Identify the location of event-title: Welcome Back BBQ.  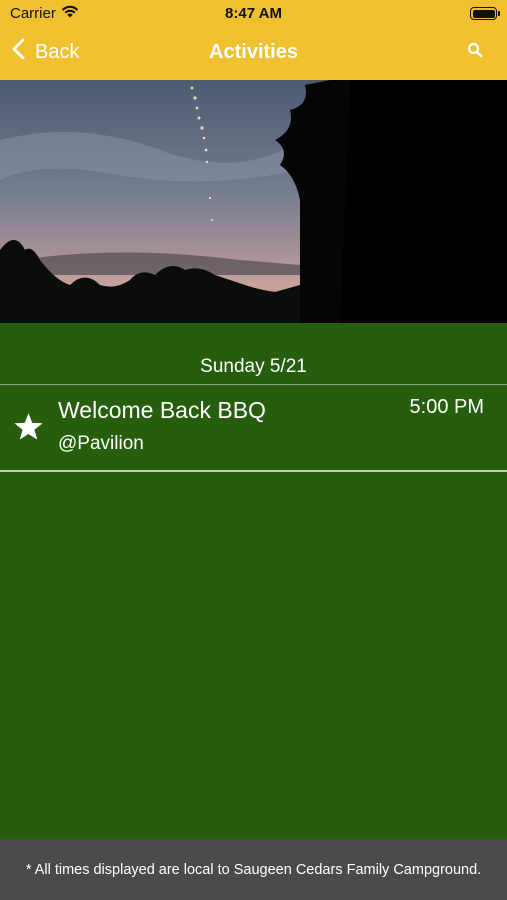
(162, 410).